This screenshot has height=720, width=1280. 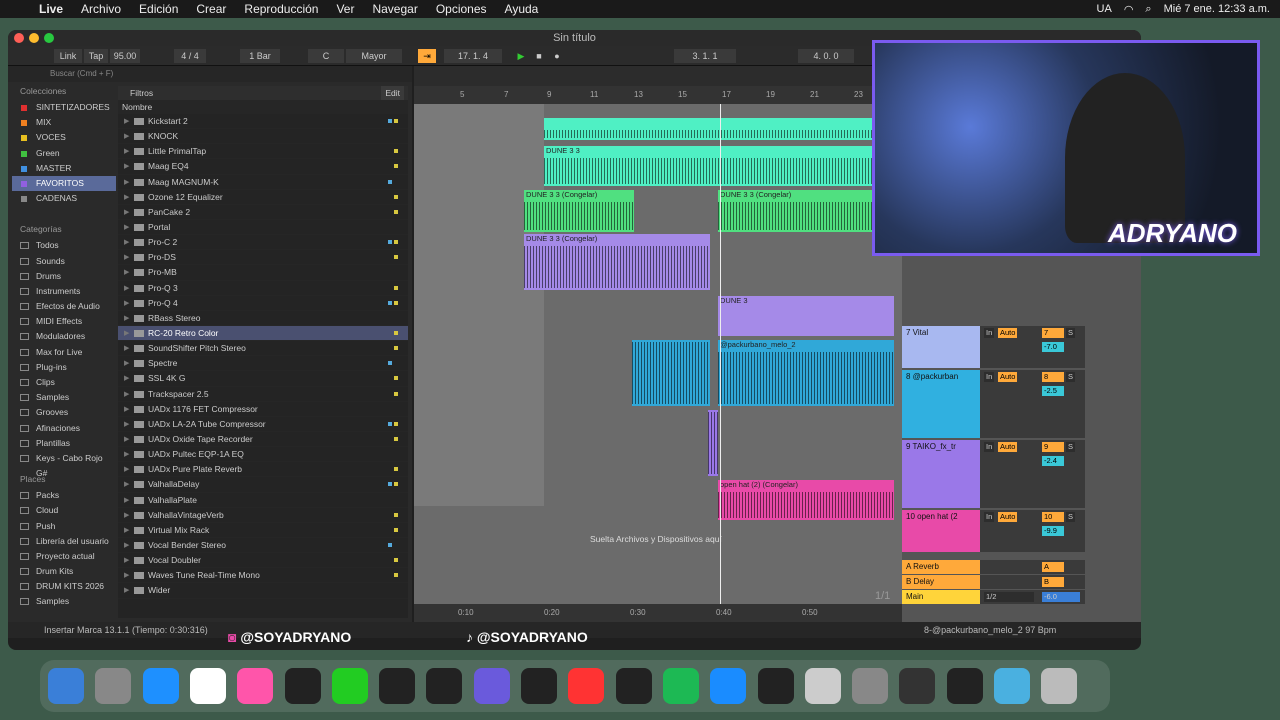 I want to click on mixer-track: 9 TAIKO_fx_tr In Auto 9 S -2.4, so click(x=993, y=474).